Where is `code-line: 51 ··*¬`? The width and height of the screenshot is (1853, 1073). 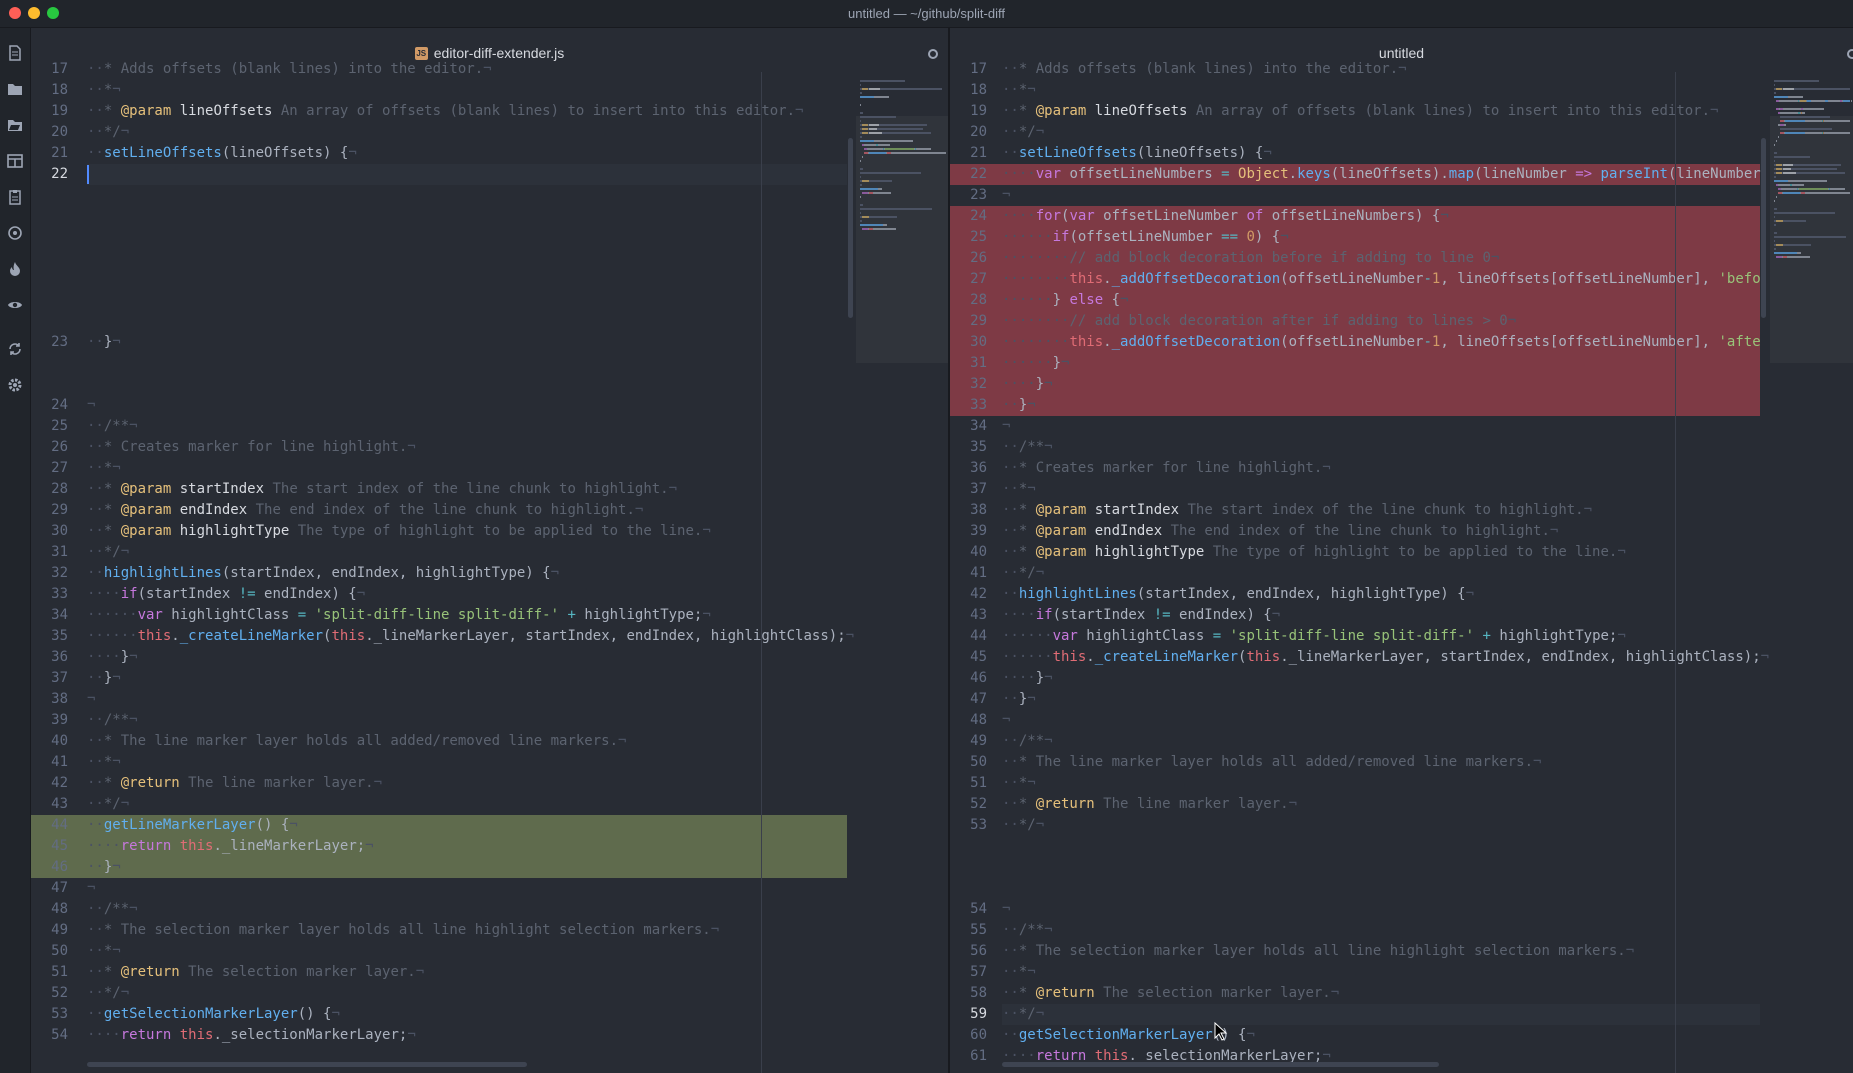 code-line: 51 ··*¬ is located at coordinates (1401, 783).